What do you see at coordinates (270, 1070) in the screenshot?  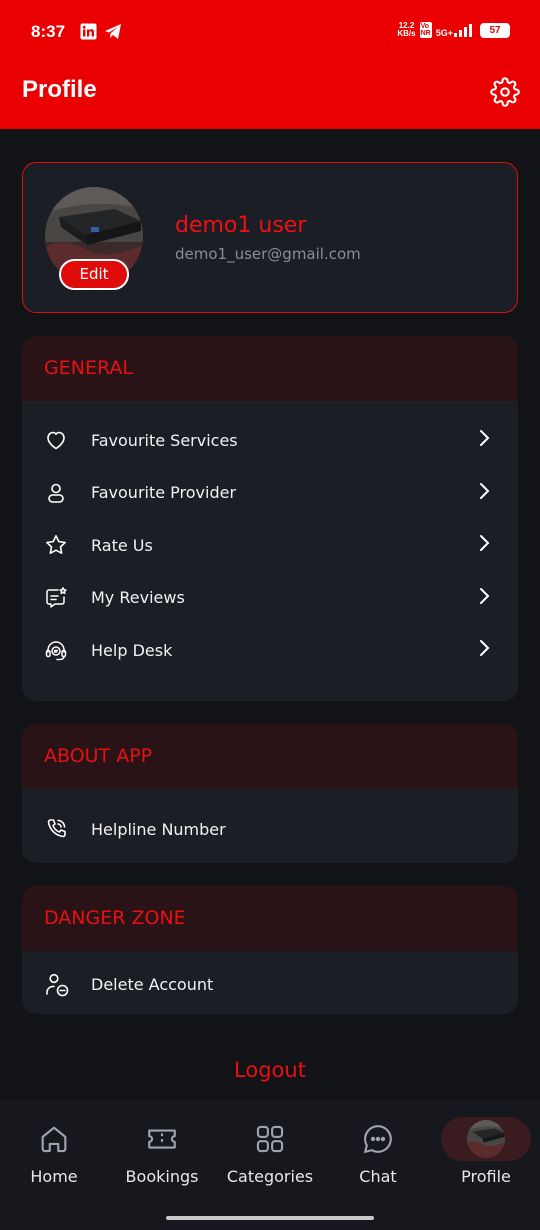 I see `logout-button: Logout` at bounding box center [270, 1070].